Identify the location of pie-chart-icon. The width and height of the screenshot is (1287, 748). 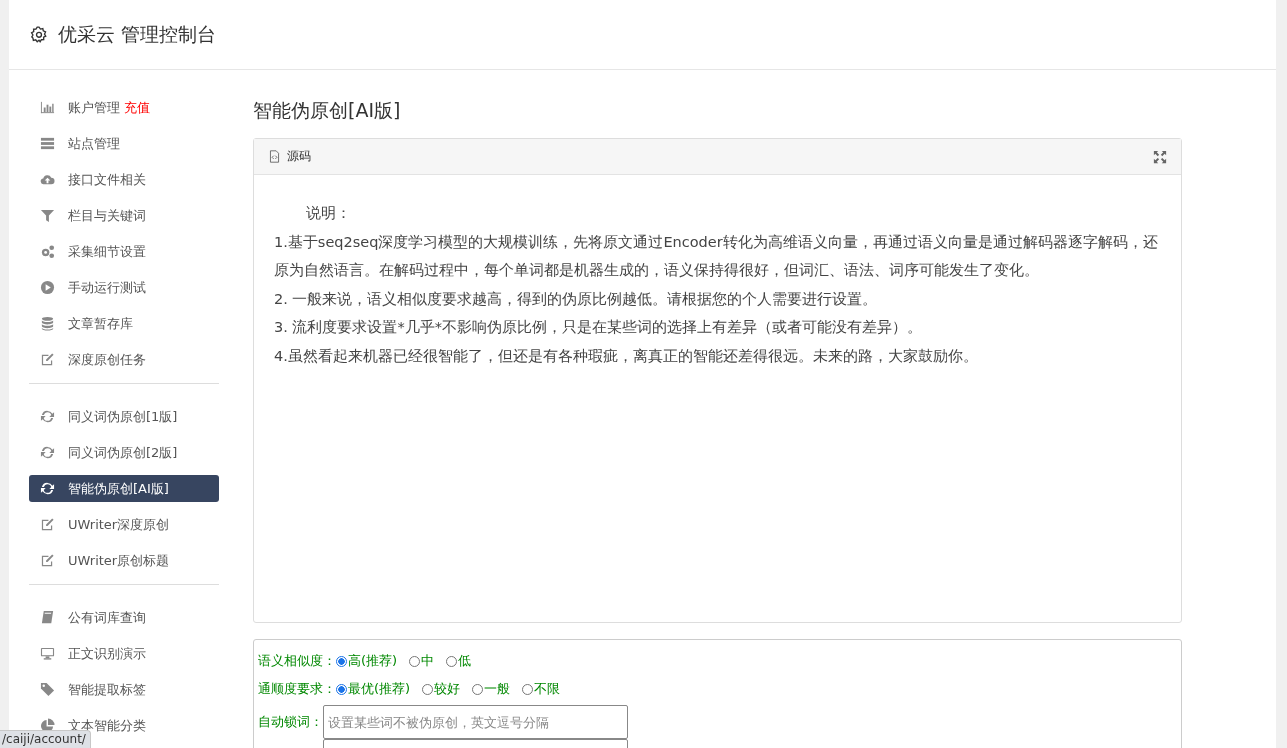
(47, 725).